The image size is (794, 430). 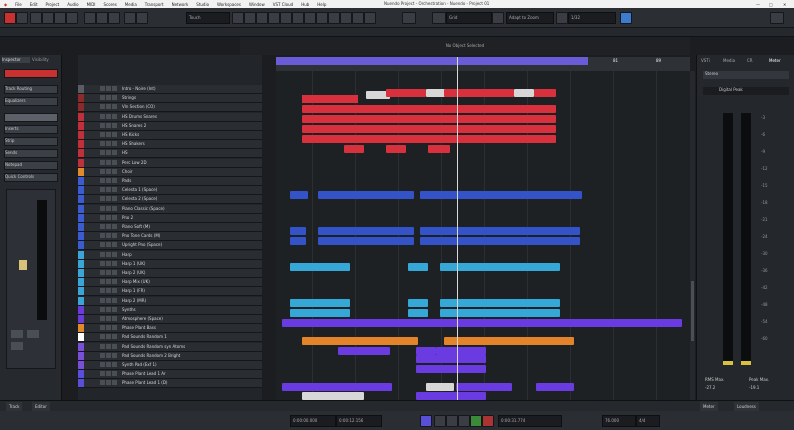 What do you see at coordinates (530, 421) in the screenshot?
I see `time-display: 0:00:31.774` at bounding box center [530, 421].